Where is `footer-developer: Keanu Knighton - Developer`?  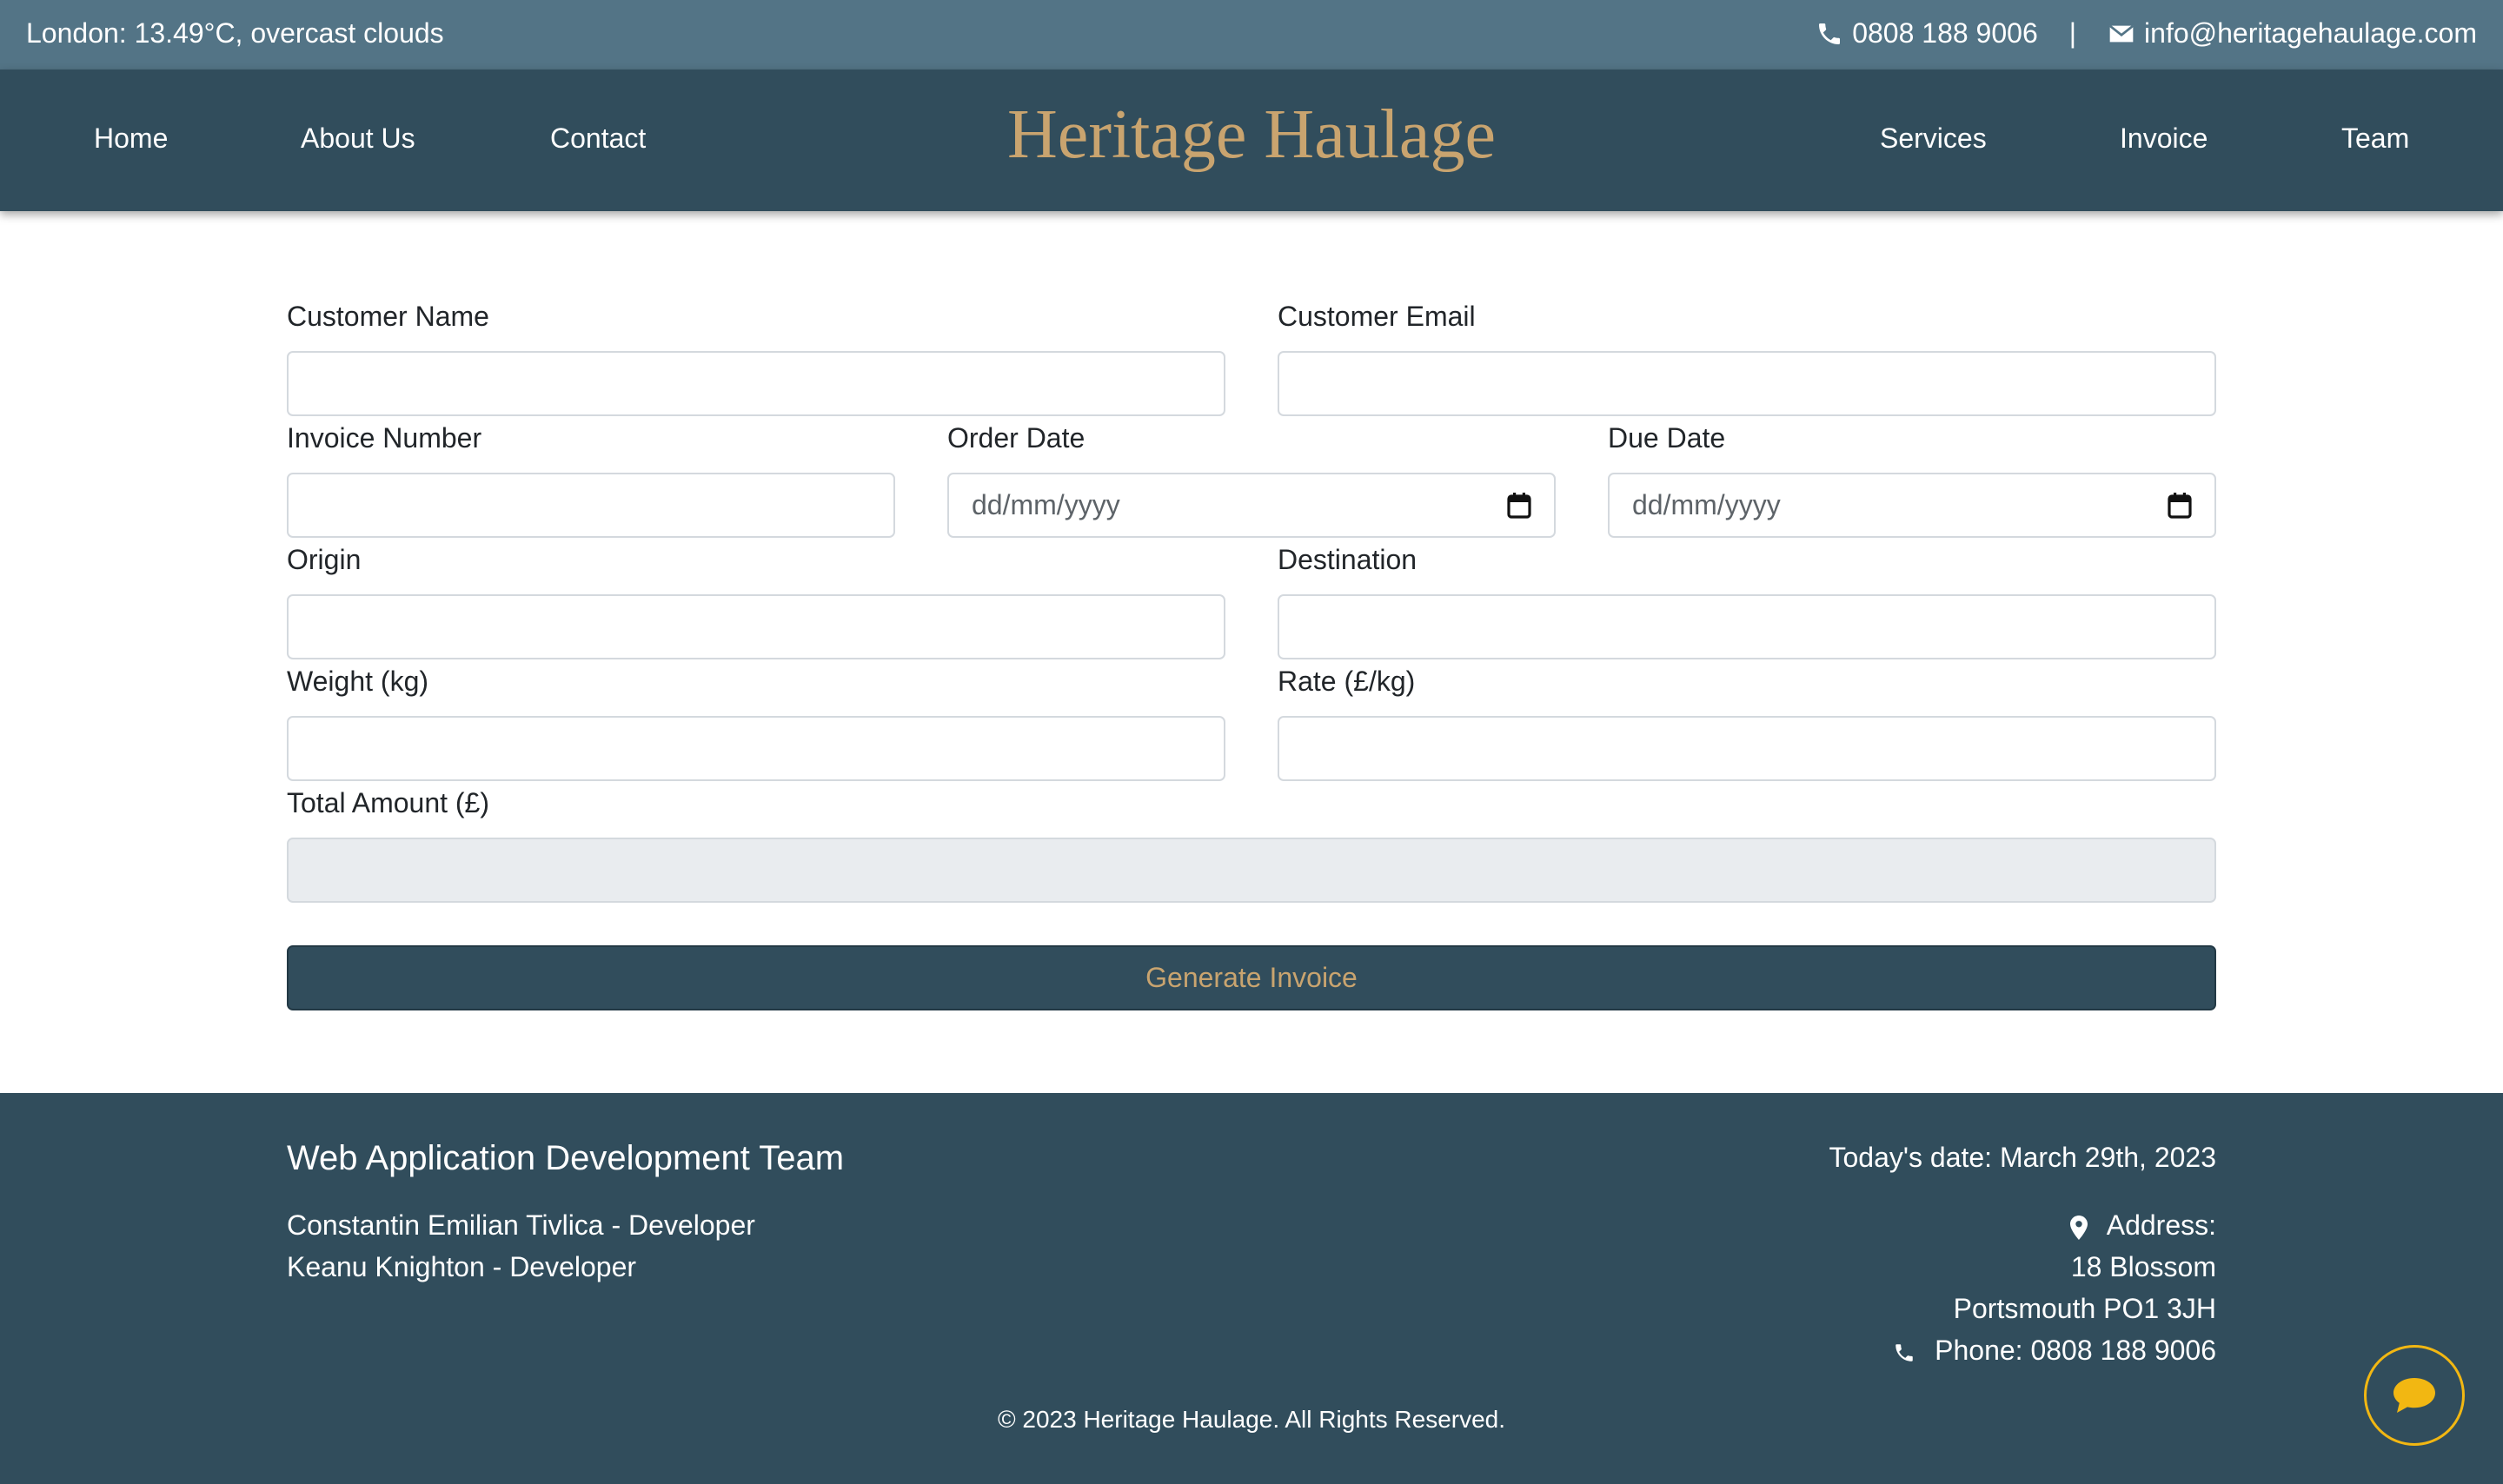
footer-developer: Keanu Knighton - Developer is located at coordinates (462, 1266).